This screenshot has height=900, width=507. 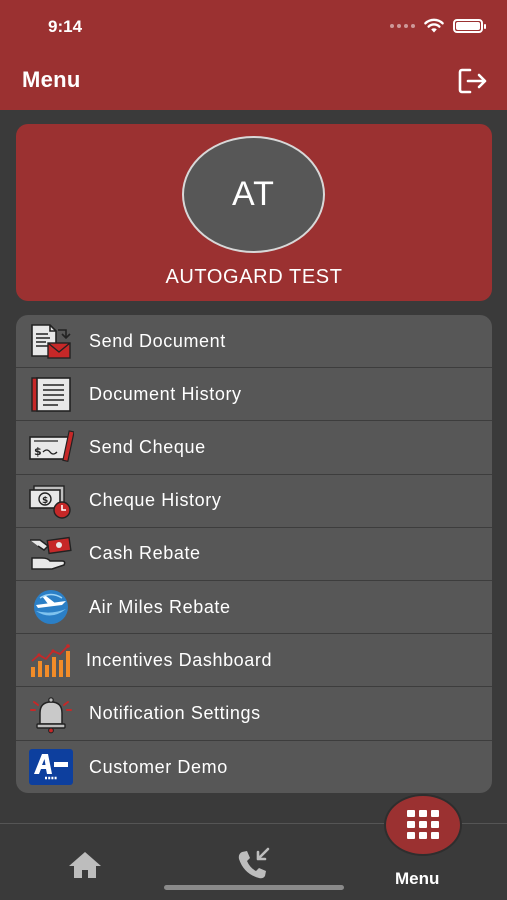 I want to click on bar-chart-icon, so click(x=51, y=660).